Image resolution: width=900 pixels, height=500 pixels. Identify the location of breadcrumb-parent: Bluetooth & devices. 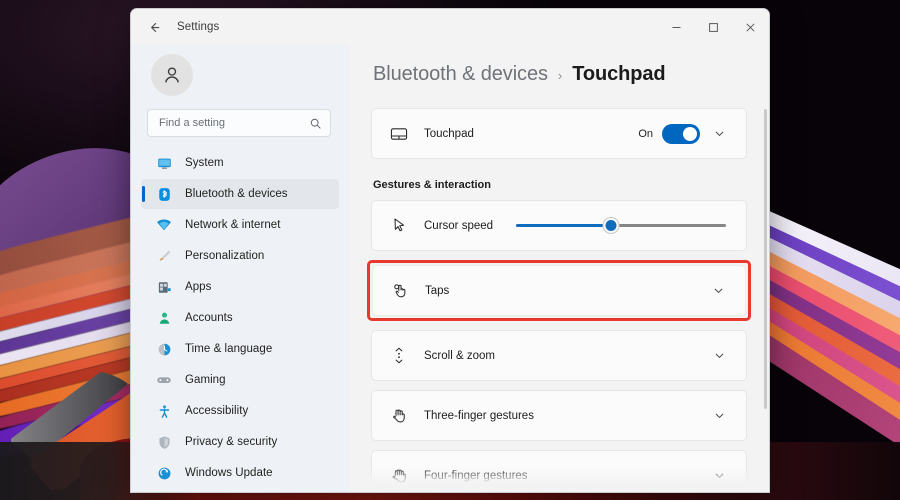
(460, 74).